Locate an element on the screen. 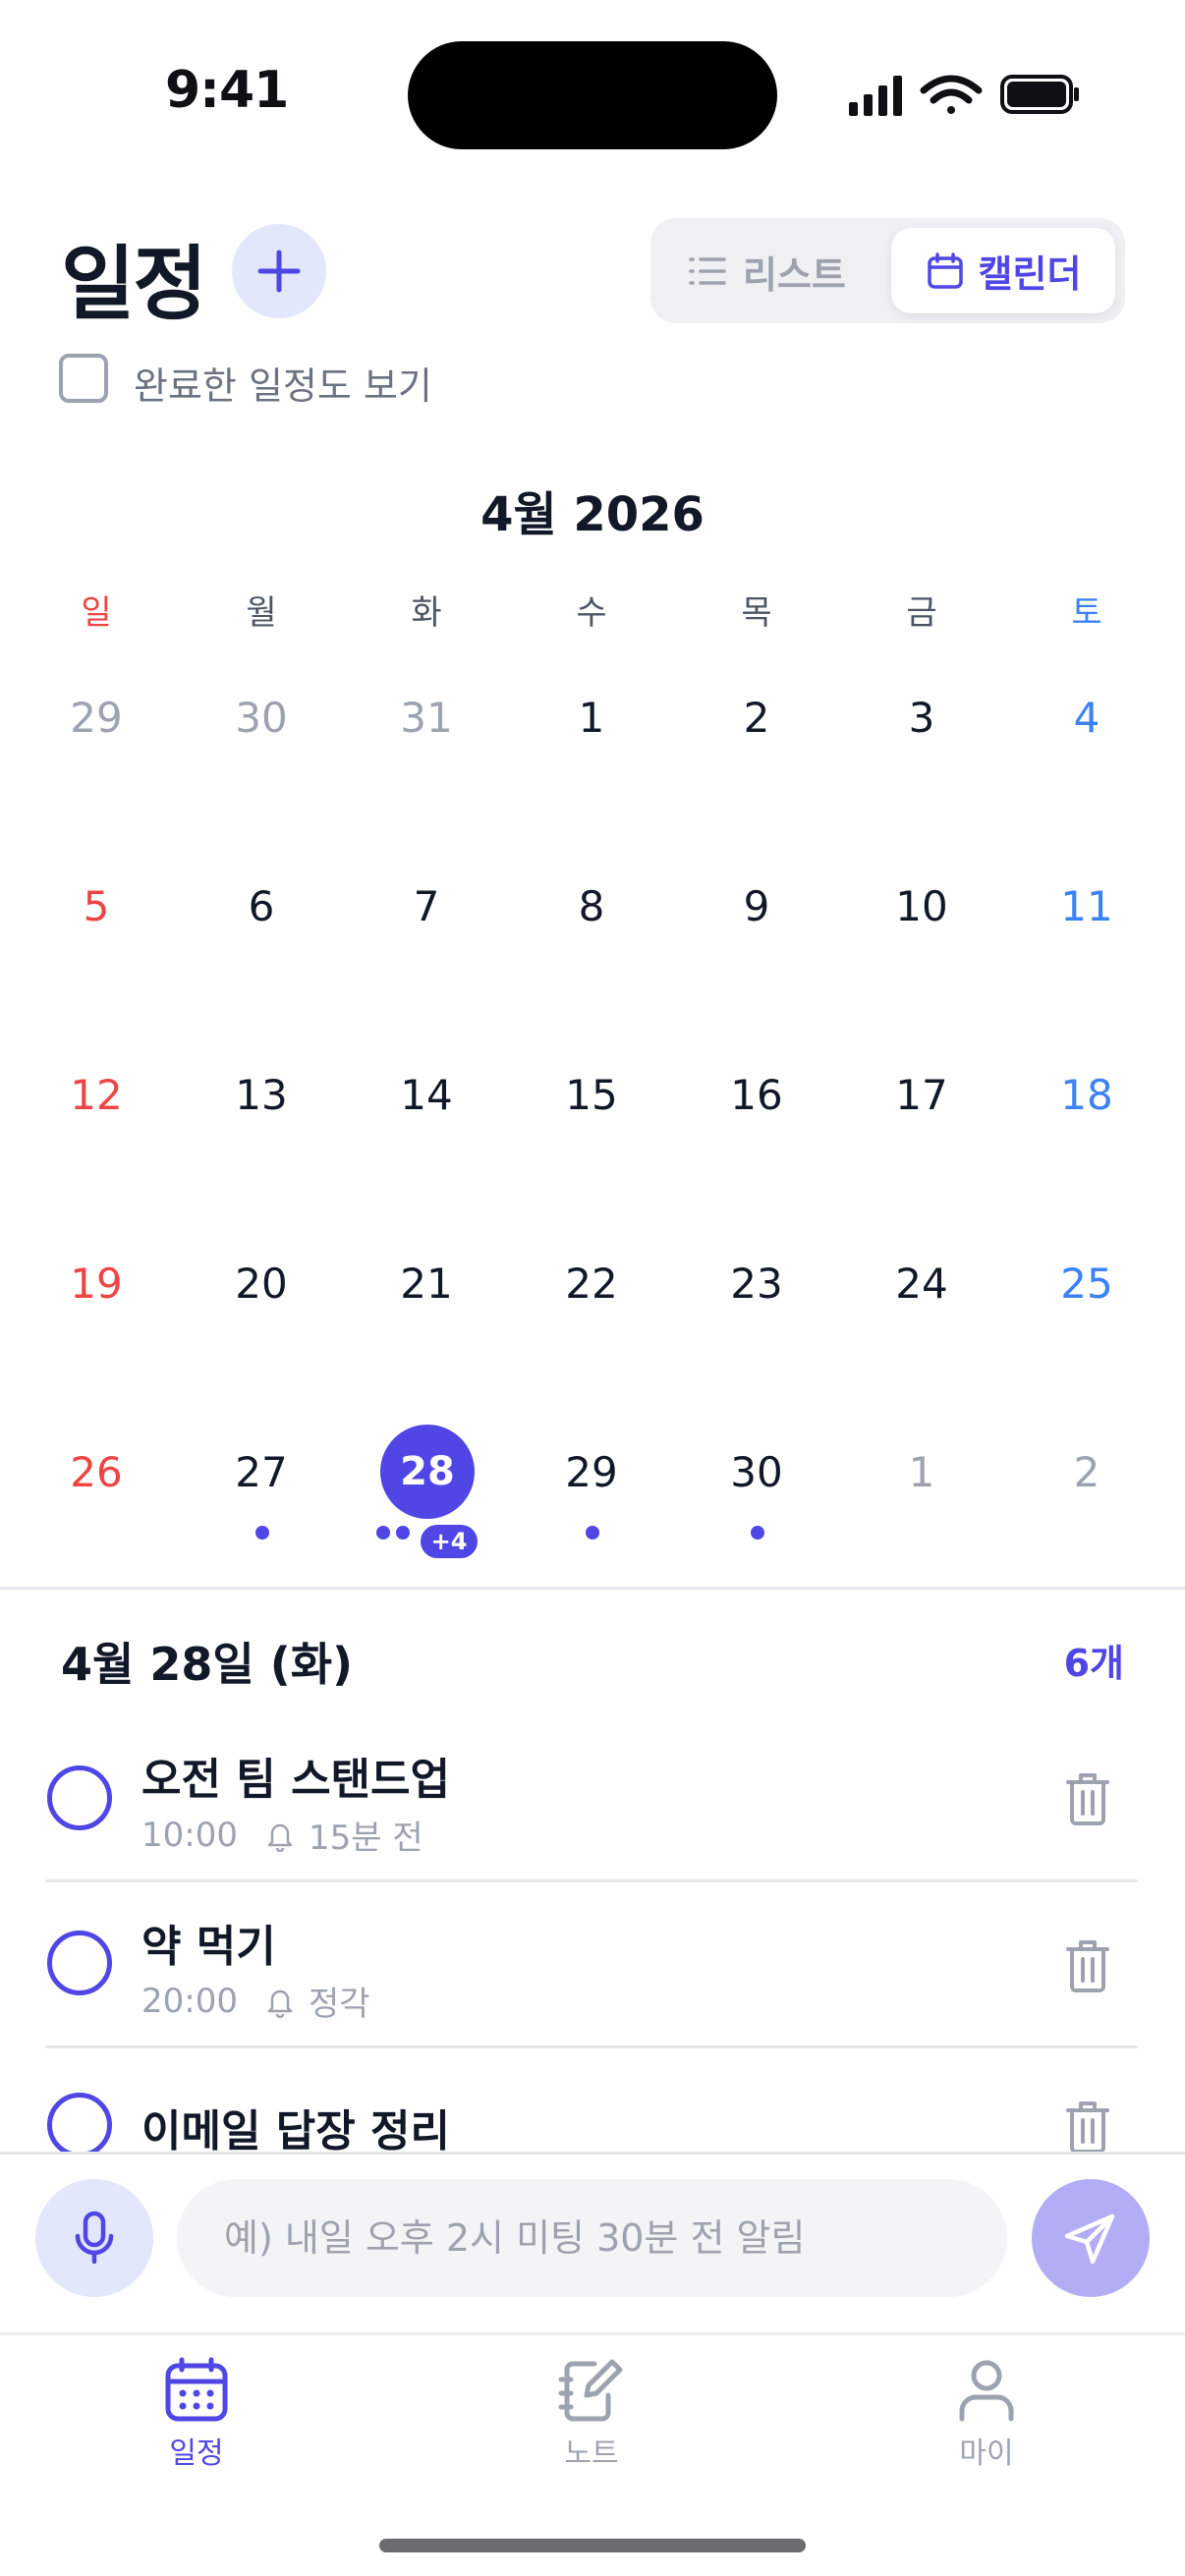 The height and width of the screenshot is (2576, 1185). schedule-text-input is located at coordinates (592, 2238).